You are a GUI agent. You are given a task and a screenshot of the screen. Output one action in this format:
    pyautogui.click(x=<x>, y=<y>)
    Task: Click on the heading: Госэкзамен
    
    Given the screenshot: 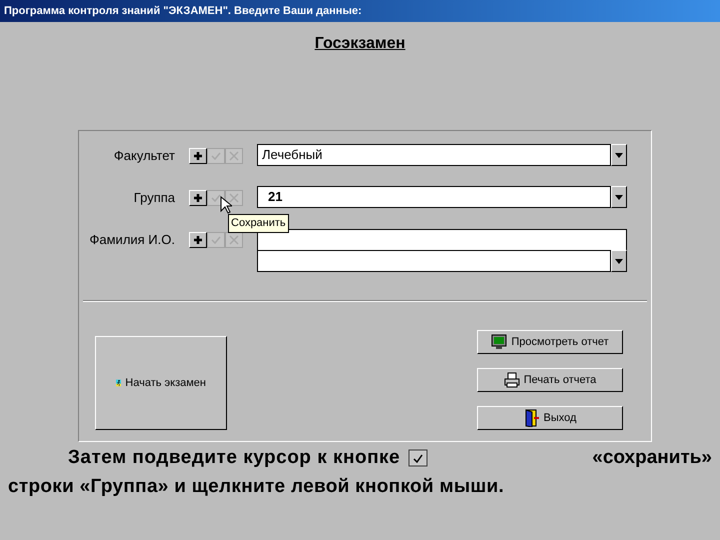 What is the action you would take?
    pyautogui.click(x=360, y=44)
    